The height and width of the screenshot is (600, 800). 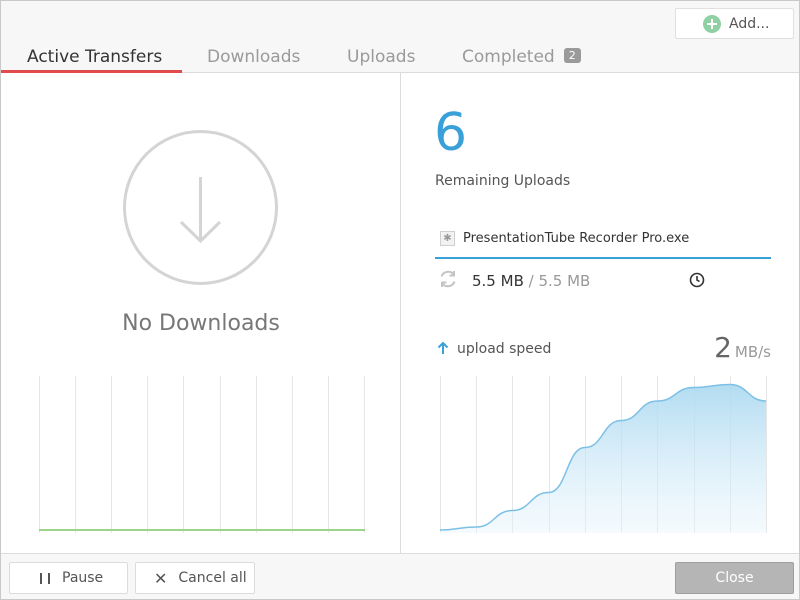 I want to click on size-transferred: 5.5 MB, so click(x=498, y=281).